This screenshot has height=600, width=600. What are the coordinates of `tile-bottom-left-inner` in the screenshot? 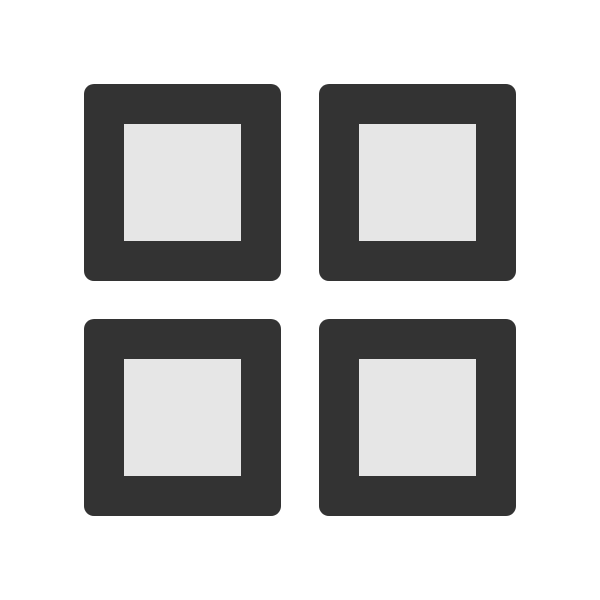 It's located at (182, 417).